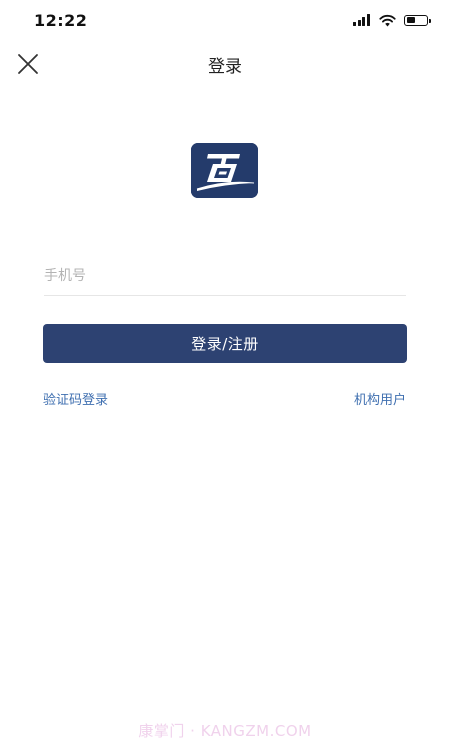 The height and width of the screenshot is (750, 450). I want to click on status-icons, so click(392, 20).